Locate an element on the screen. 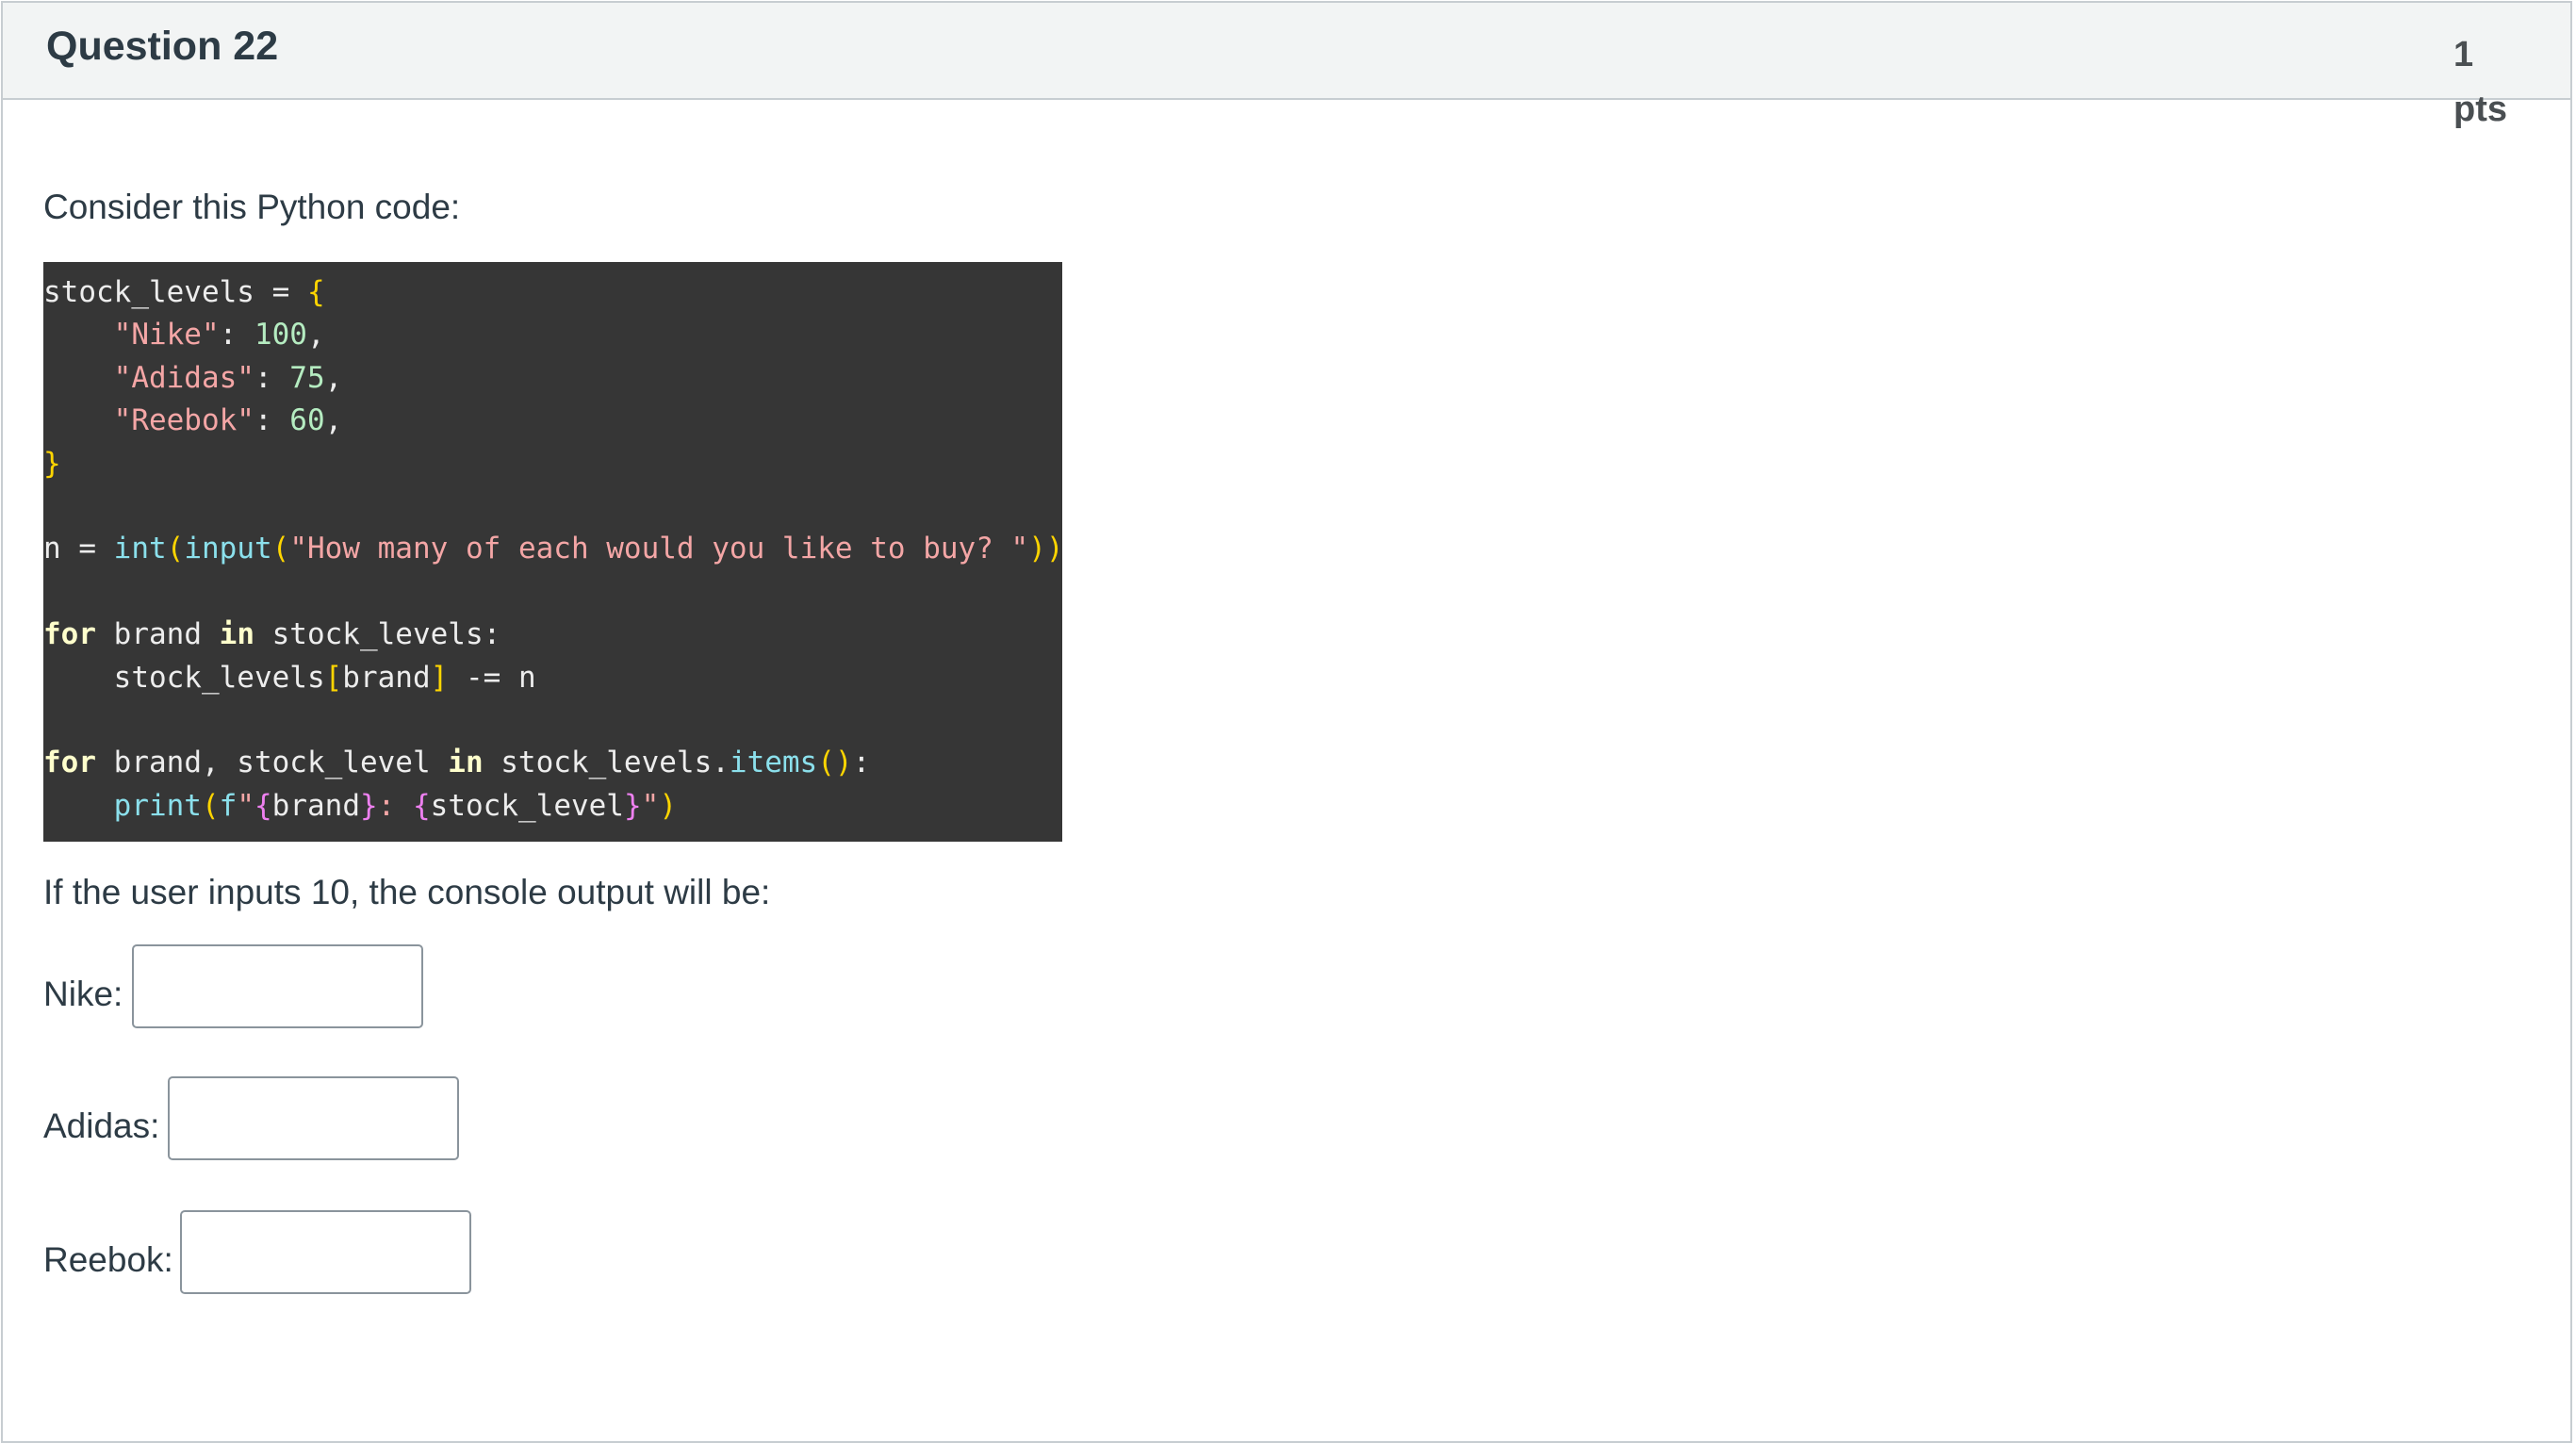 The image size is (2576, 1443). code-token-text: stock_levels = is located at coordinates (175, 292).